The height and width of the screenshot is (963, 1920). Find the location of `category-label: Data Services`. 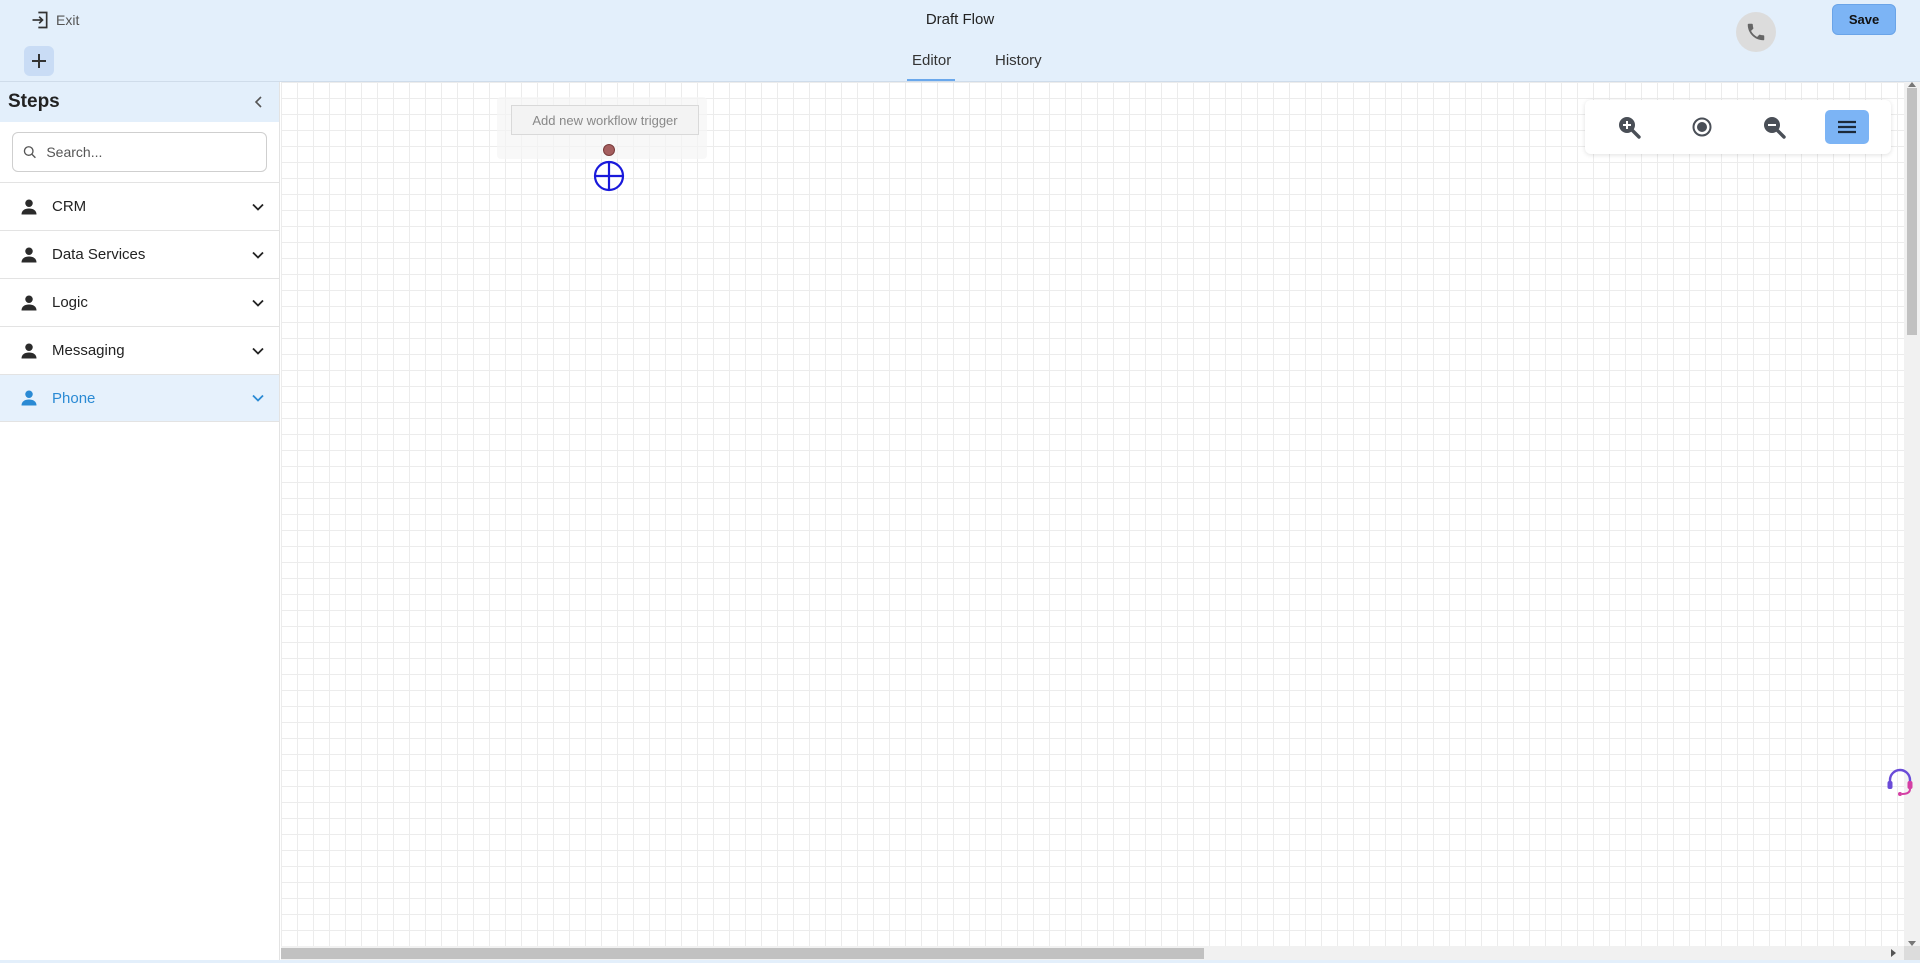

category-label: Data Services is located at coordinates (99, 254).